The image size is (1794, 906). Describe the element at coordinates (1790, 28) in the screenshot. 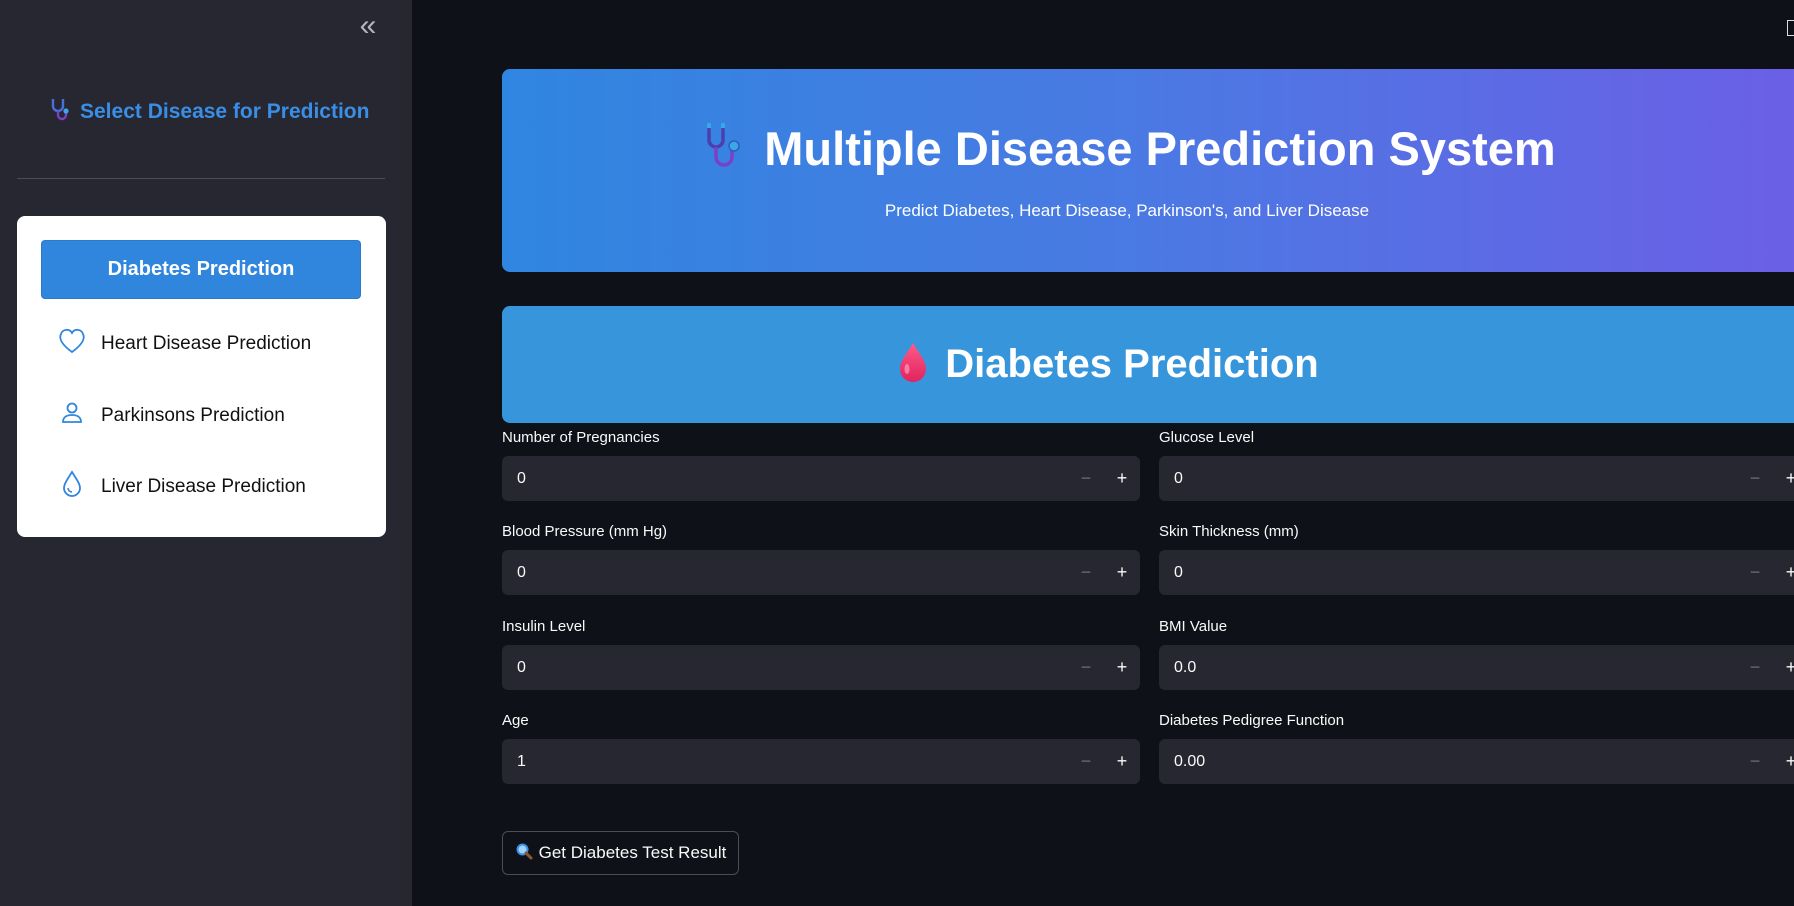

I see `toolbar-edge` at that location.